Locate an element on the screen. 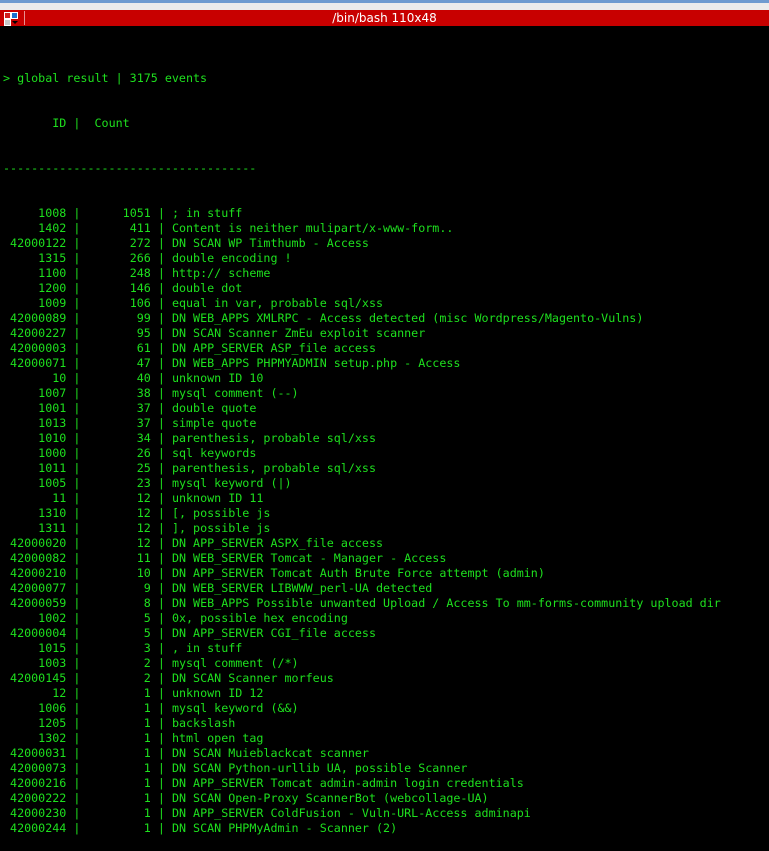  row-description: double dot is located at coordinates (207, 288).